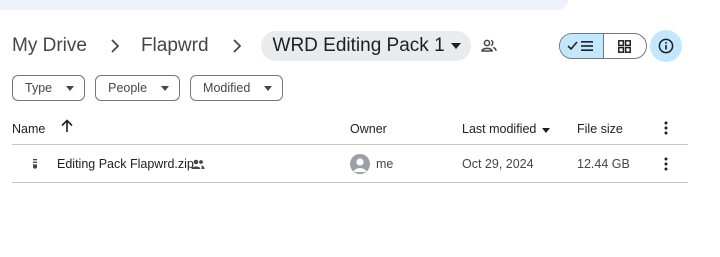 Image resolution: width=720 pixels, height=257 pixels. What do you see at coordinates (360, 164) in the screenshot?
I see `owner-avatar` at bounding box center [360, 164].